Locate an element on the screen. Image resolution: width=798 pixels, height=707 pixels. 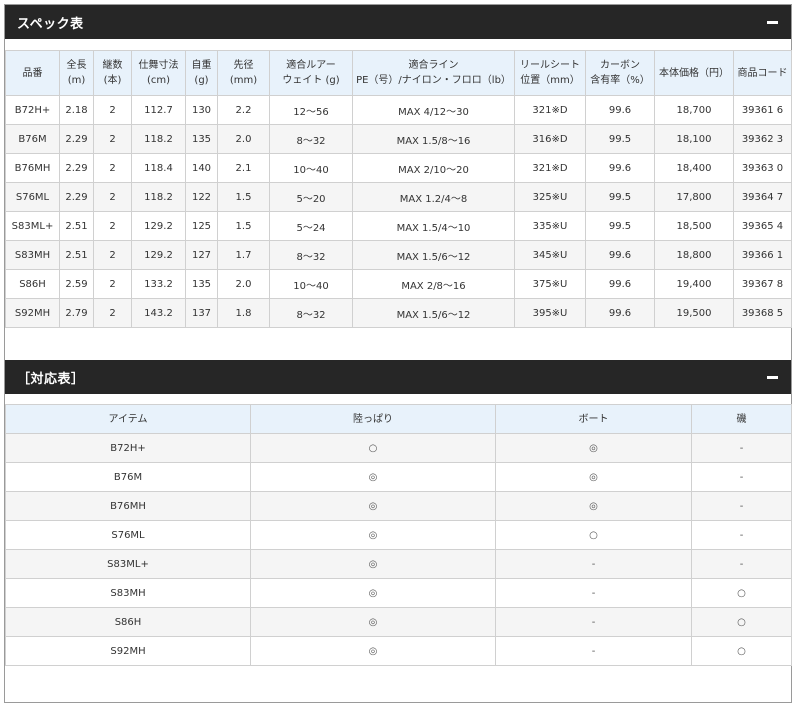
spec-column-header-line: 継数 is located at coordinates (112, 65).